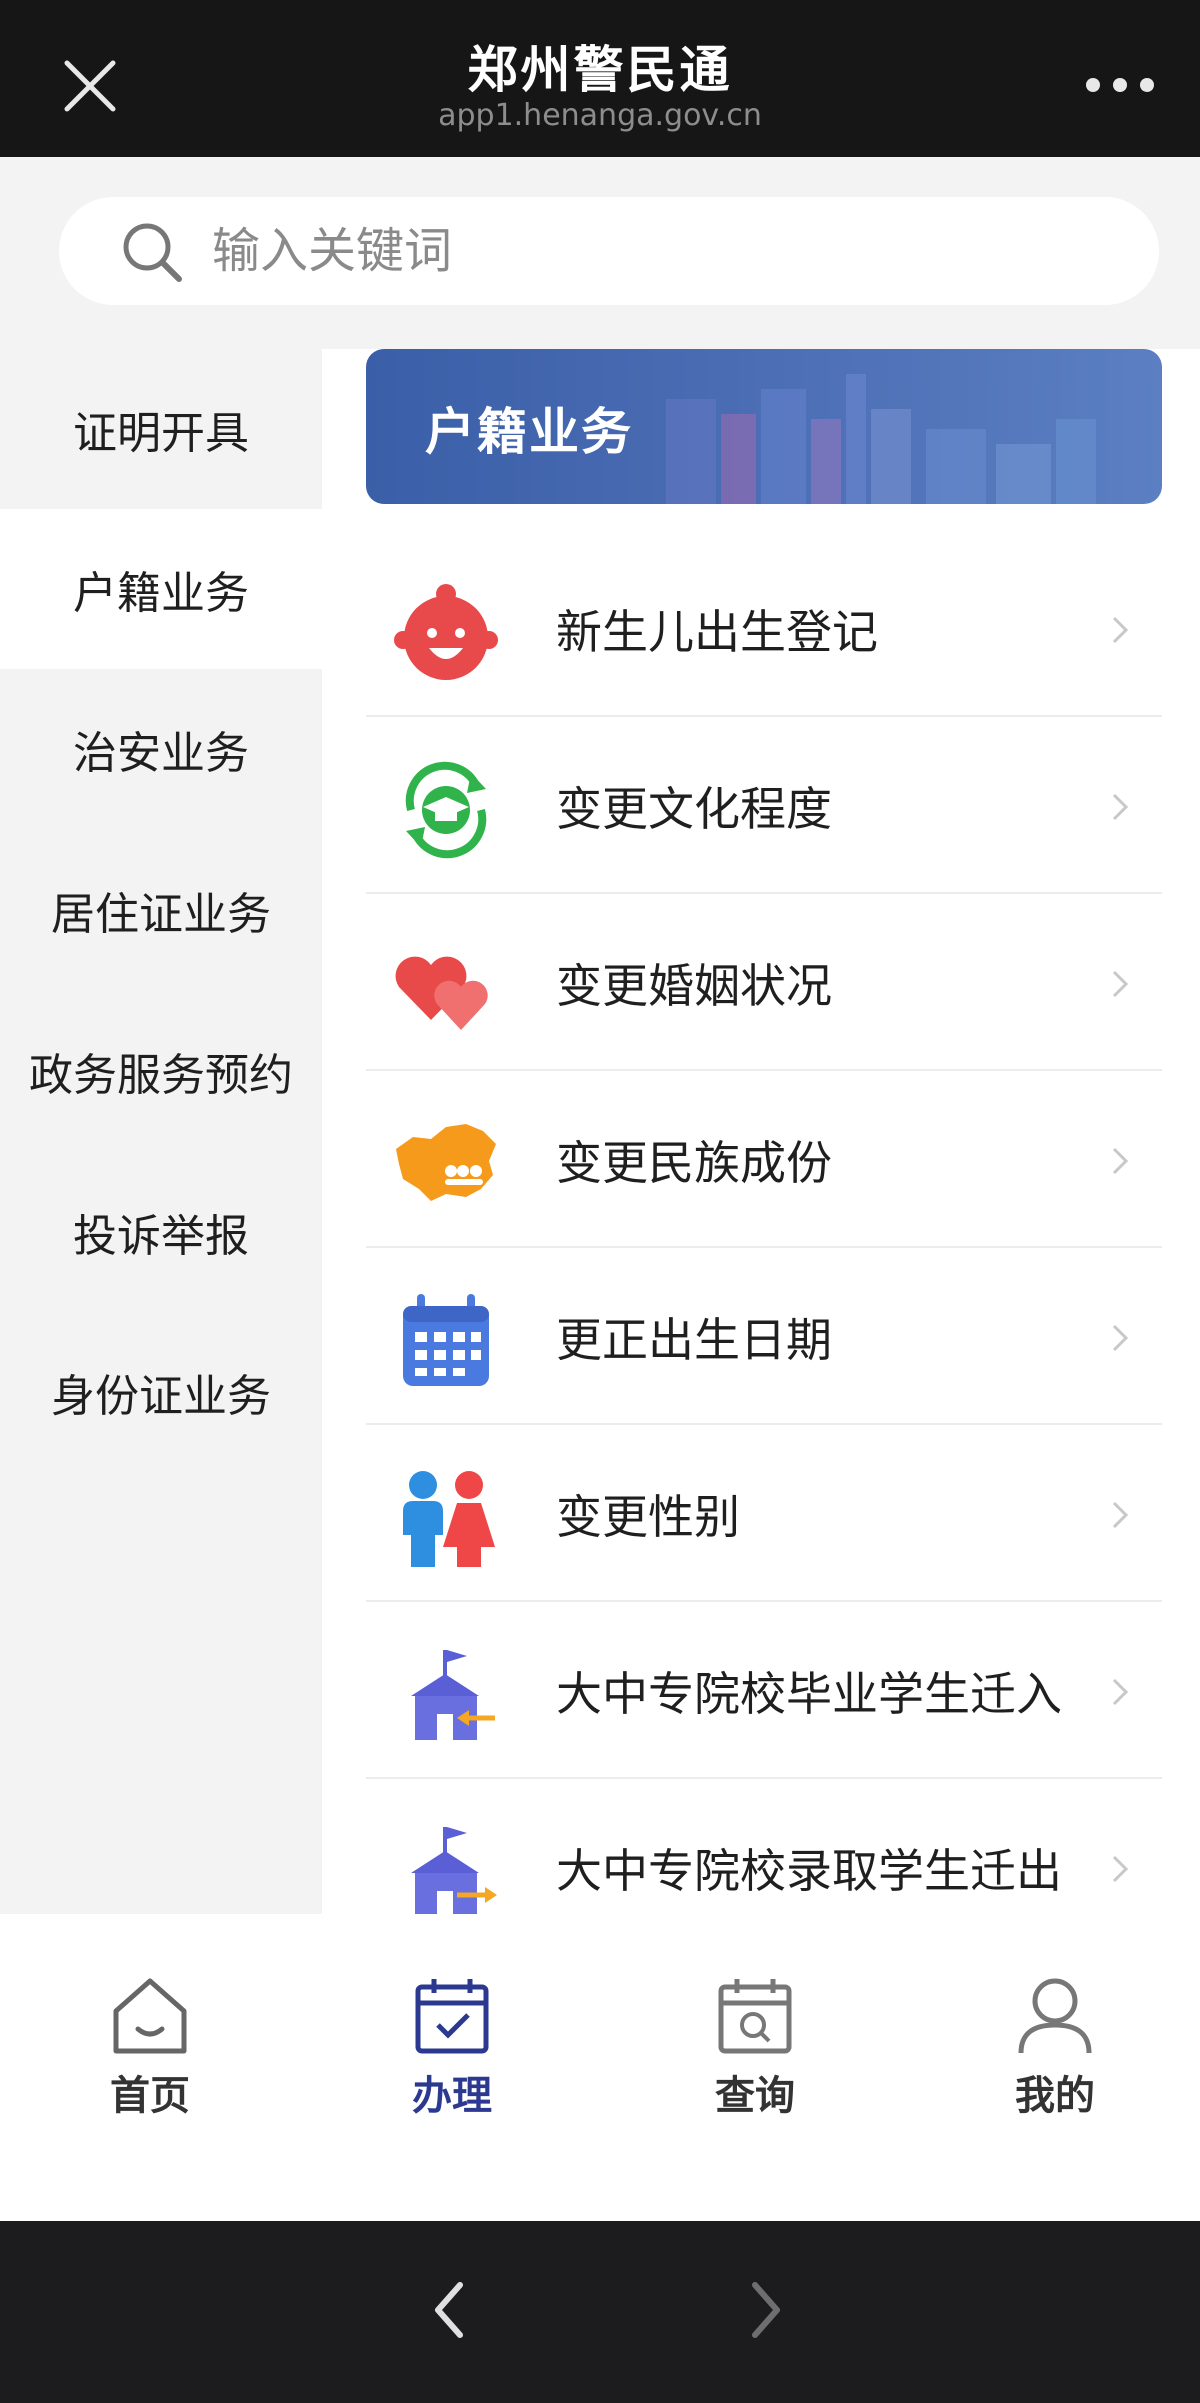  I want to click on sidebar-item-id-card: 身份证业务, so click(161, 1392).